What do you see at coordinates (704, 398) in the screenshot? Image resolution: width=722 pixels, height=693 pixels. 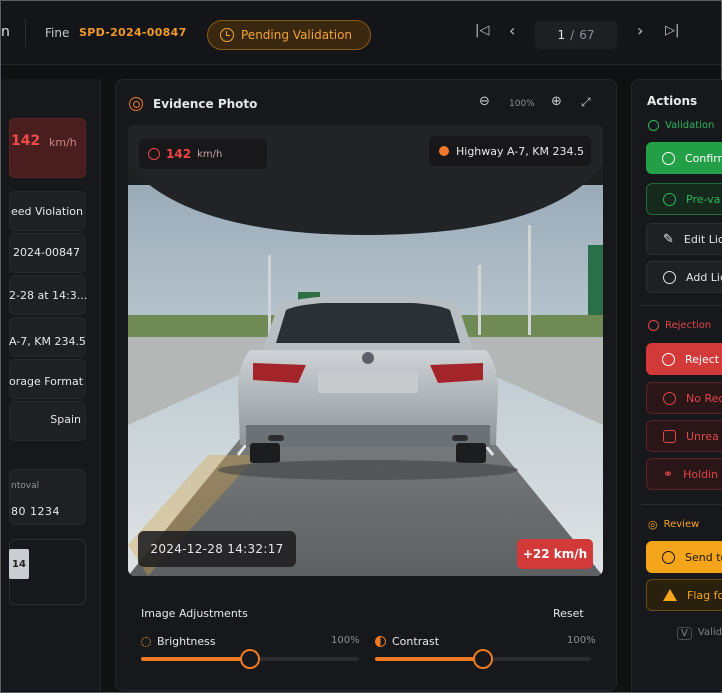 I see `no-record-label: No Reco` at bounding box center [704, 398].